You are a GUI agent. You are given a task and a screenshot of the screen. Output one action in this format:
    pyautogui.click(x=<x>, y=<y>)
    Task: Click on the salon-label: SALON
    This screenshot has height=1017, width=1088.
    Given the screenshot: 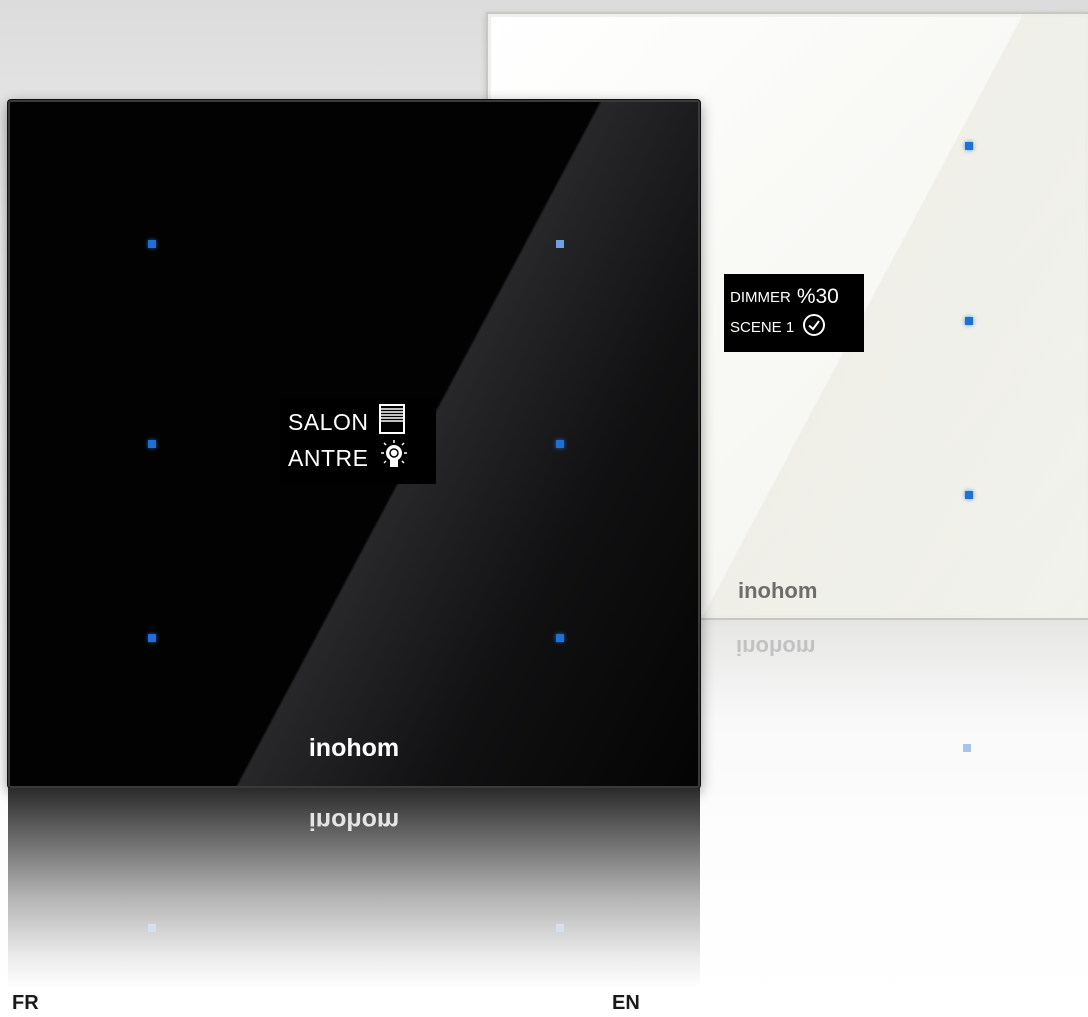 What is the action you would take?
    pyautogui.click(x=328, y=421)
    